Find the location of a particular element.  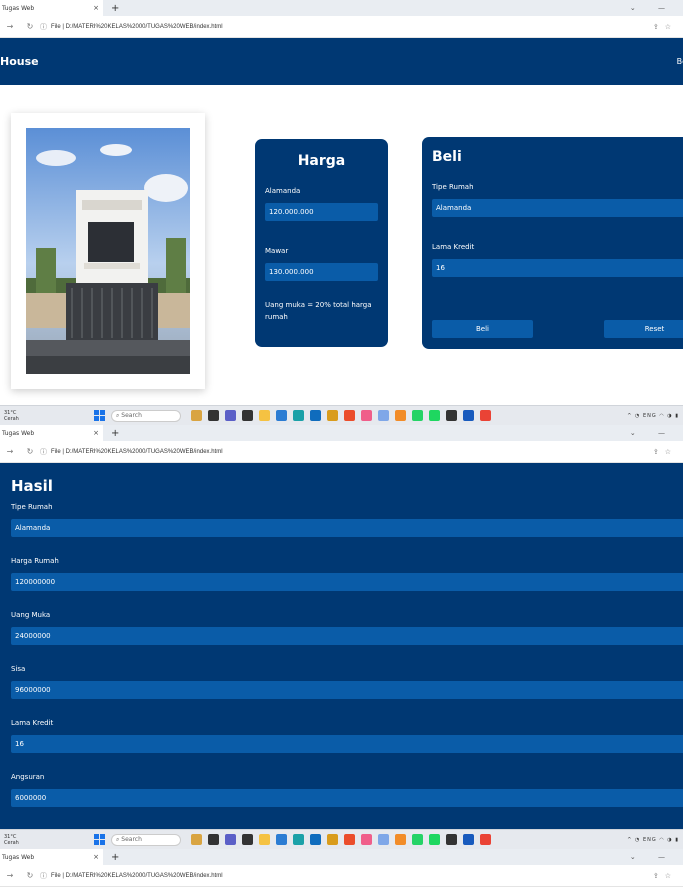

tipe-rumah-select: Alamanda is located at coordinates (557, 208).